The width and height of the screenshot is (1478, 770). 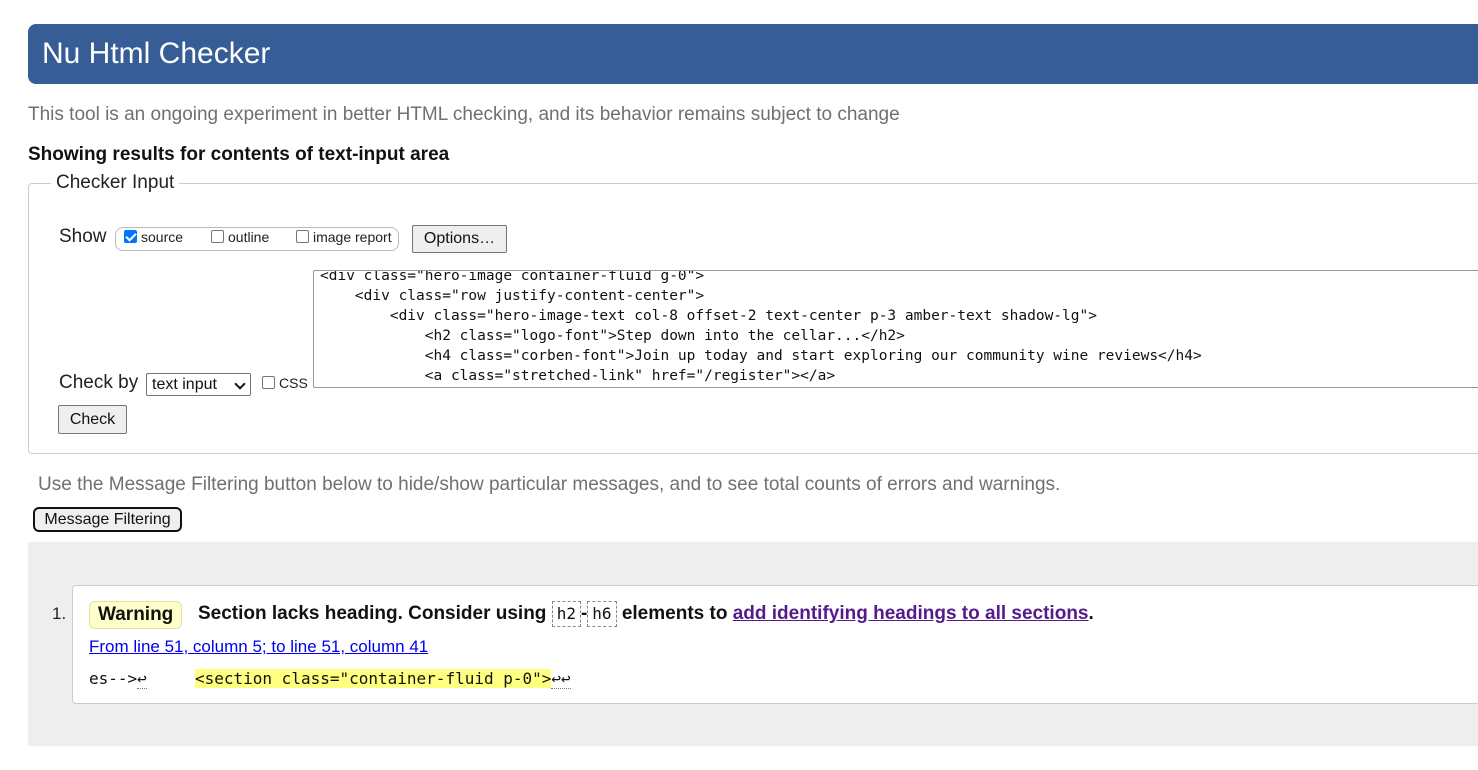 I want to click on message-filtering-button: Message Filtering, so click(x=107, y=519).